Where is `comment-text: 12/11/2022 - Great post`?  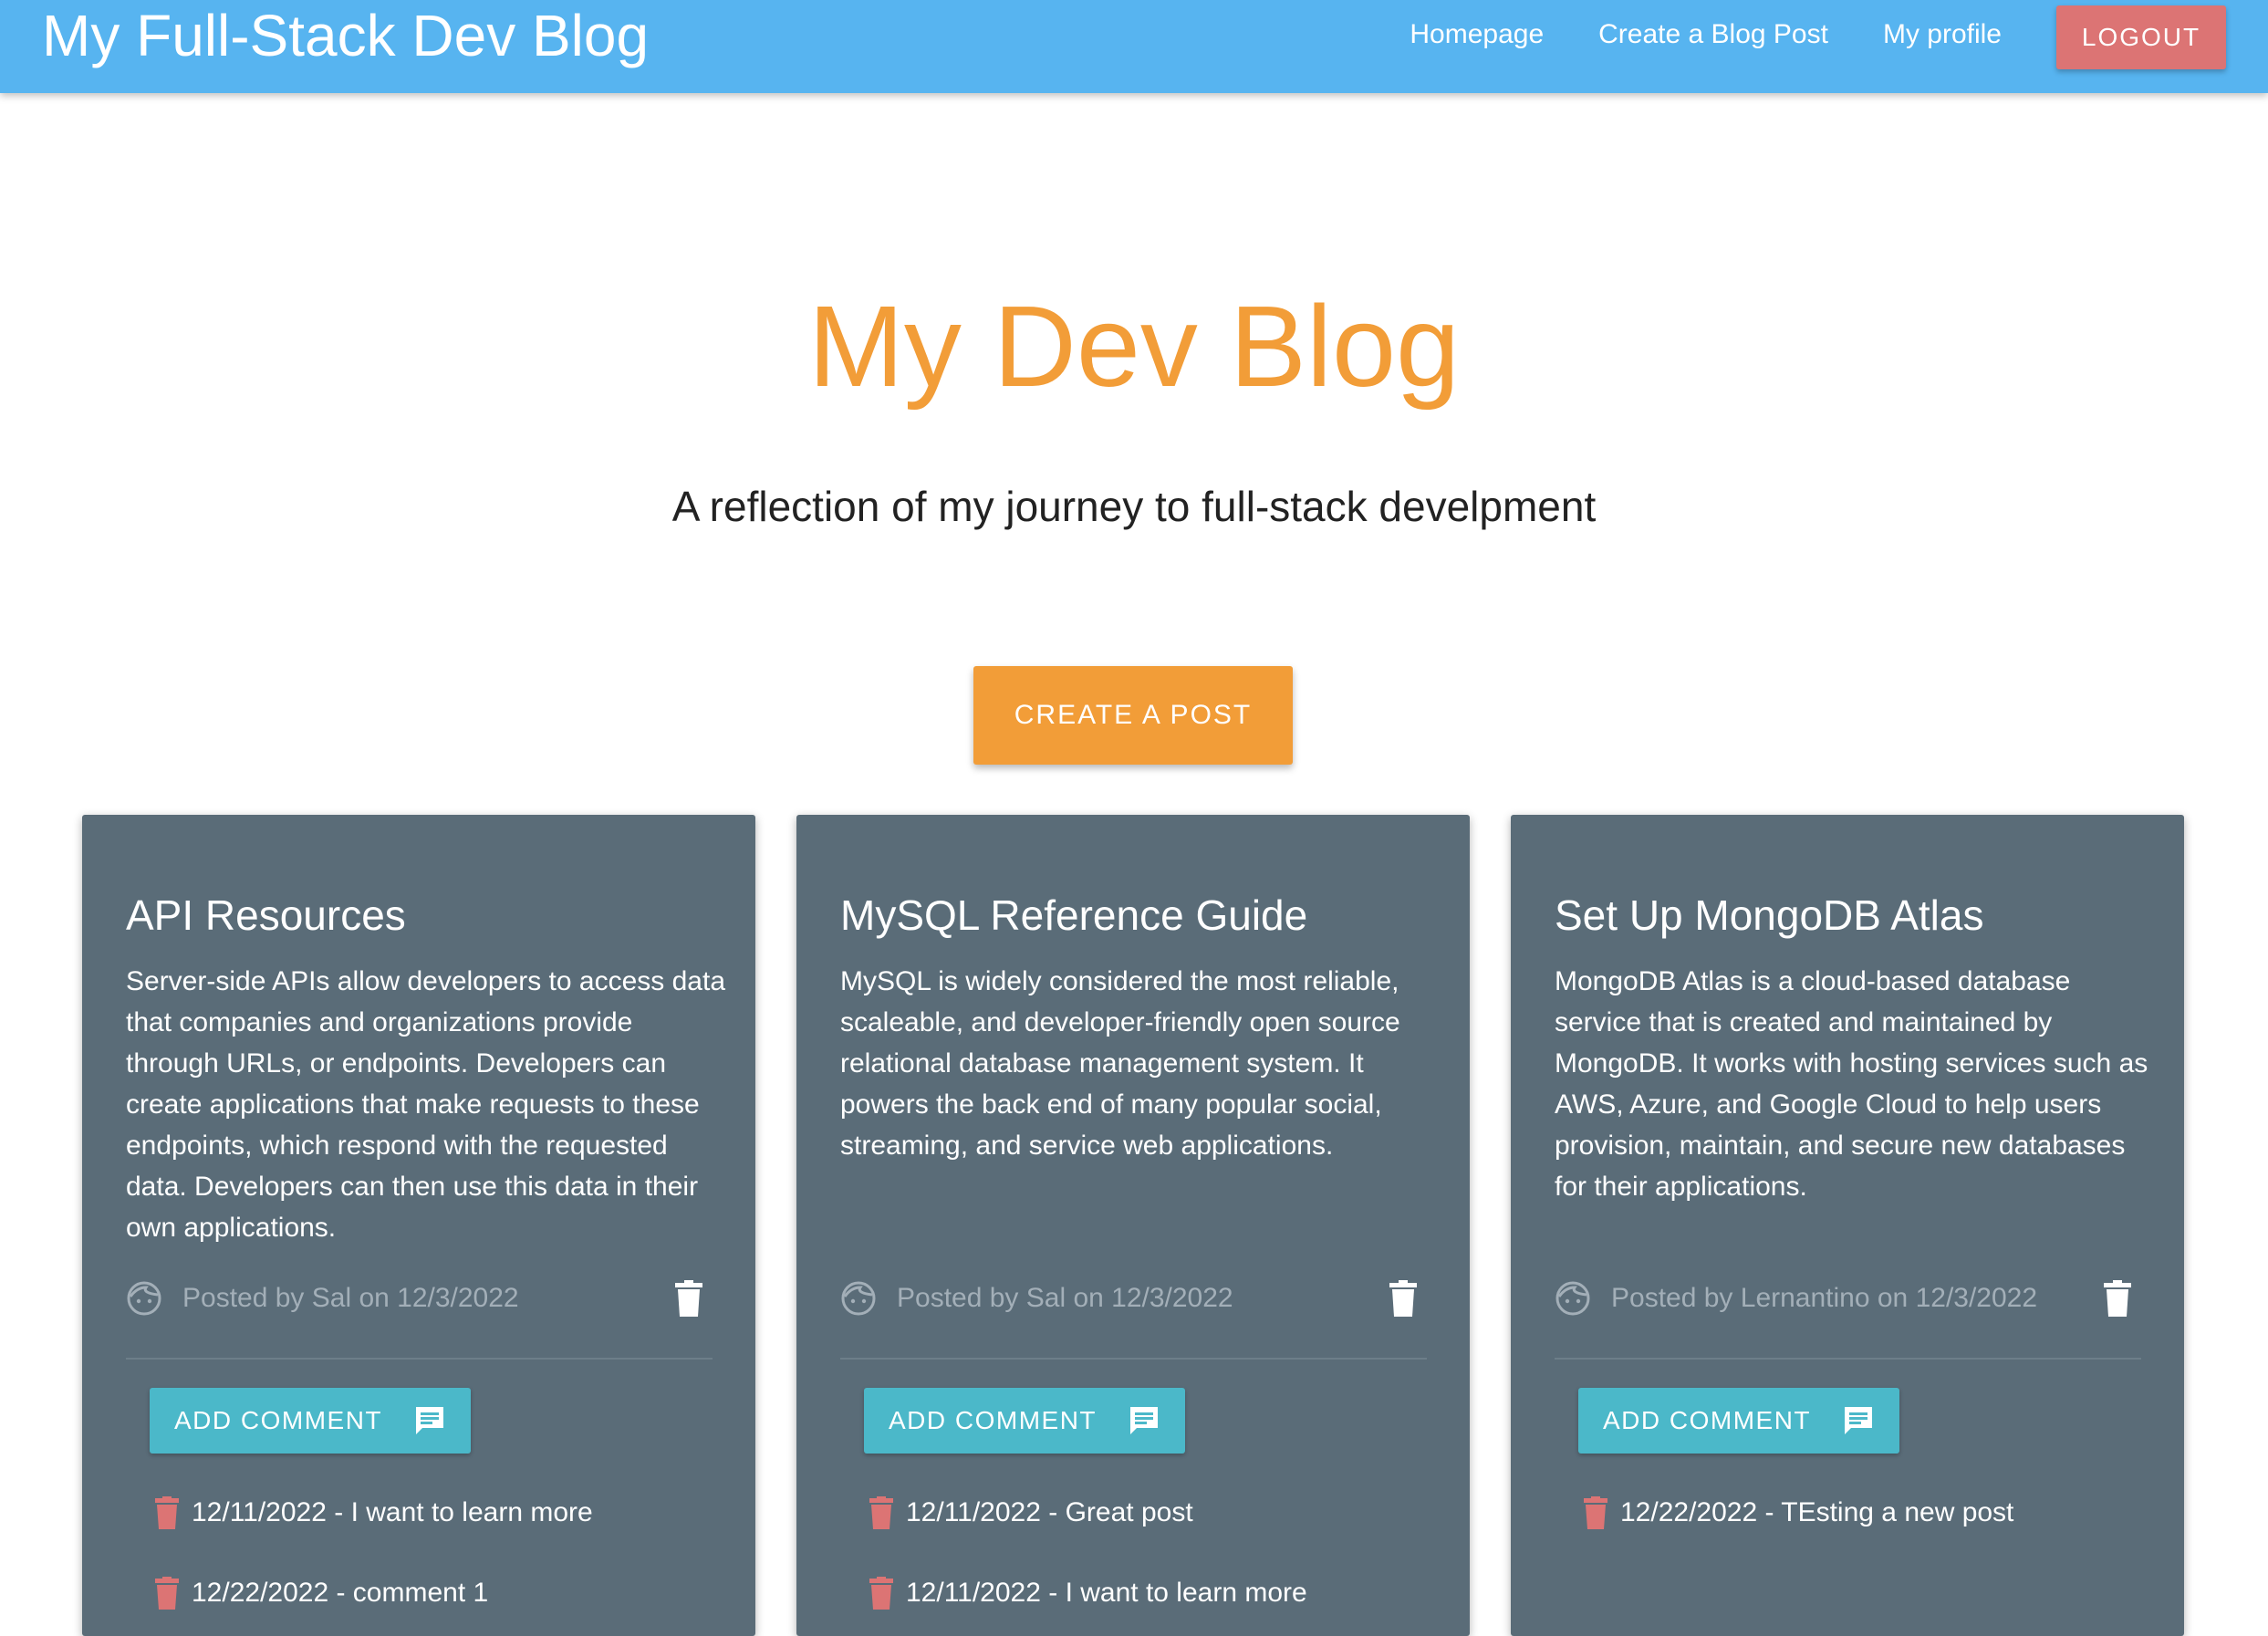
comment-text: 12/11/2022 - Great post is located at coordinates (1049, 1512).